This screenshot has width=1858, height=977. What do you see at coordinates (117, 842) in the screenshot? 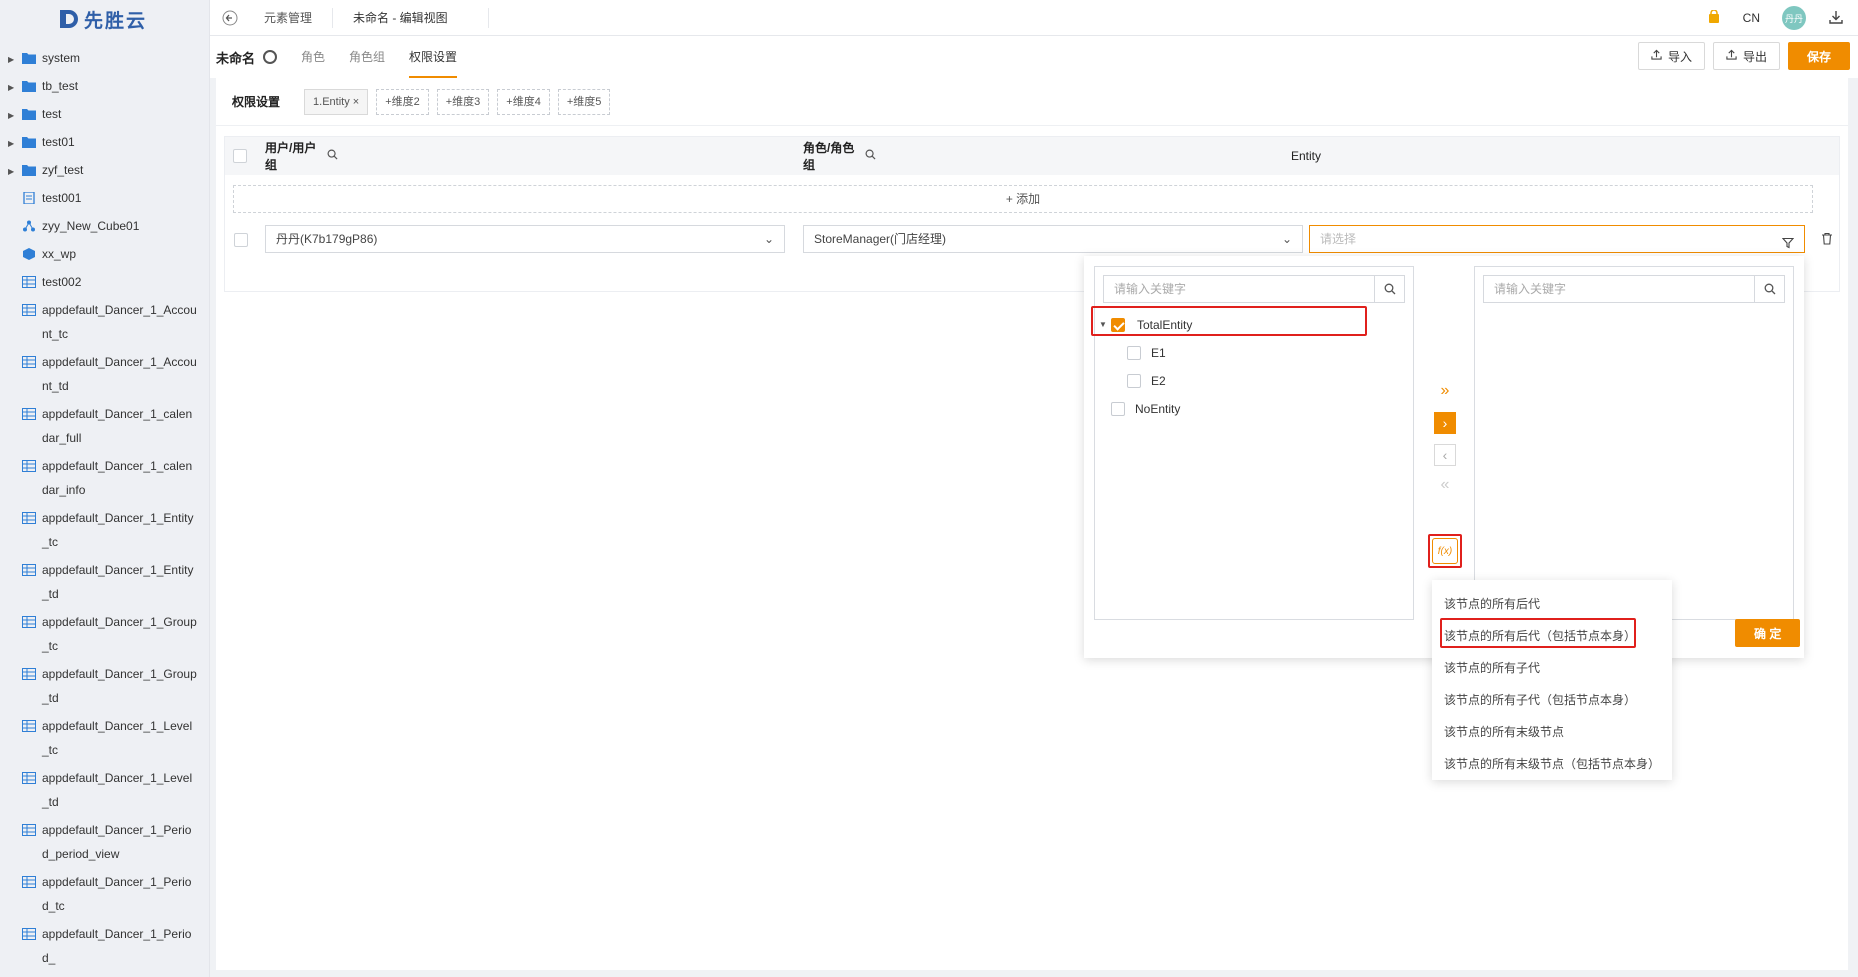
I see `sidebar-item-label: appdefault_Dancer_1_Period_period_view` at bounding box center [117, 842].